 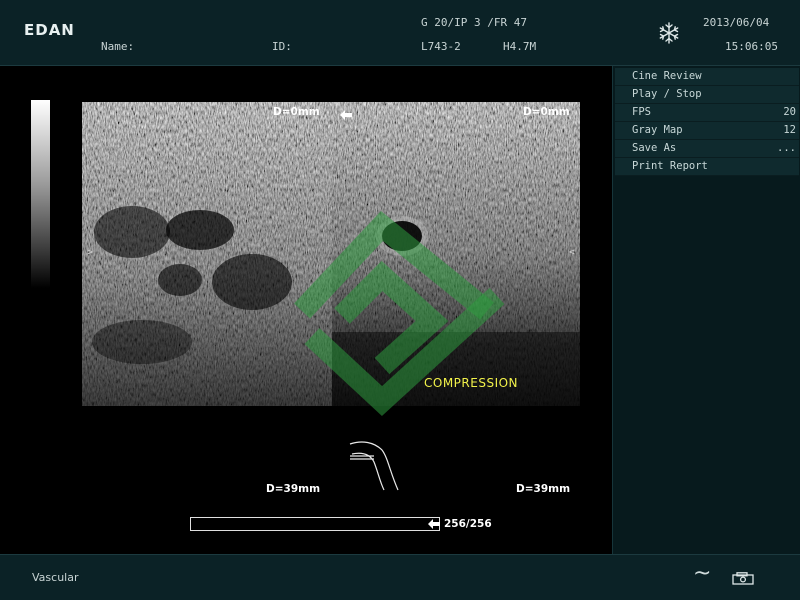 What do you see at coordinates (282, 46) in the screenshot?
I see `patient-id-label: ID:` at bounding box center [282, 46].